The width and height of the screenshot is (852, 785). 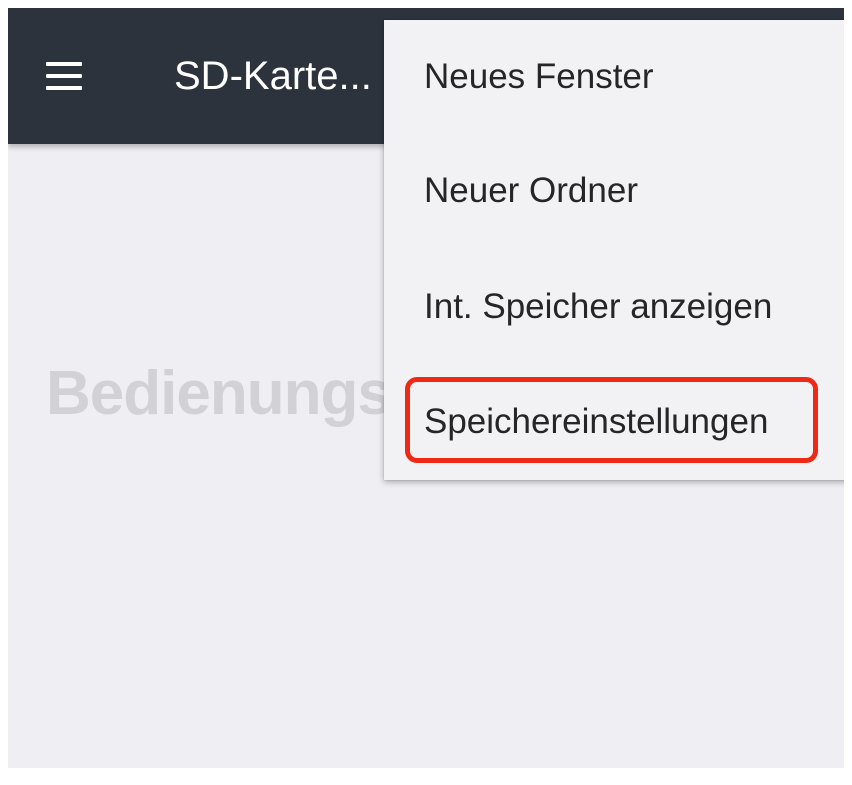 I want to click on menu-item-label: Neues Fenster, so click(x=539, y=76).